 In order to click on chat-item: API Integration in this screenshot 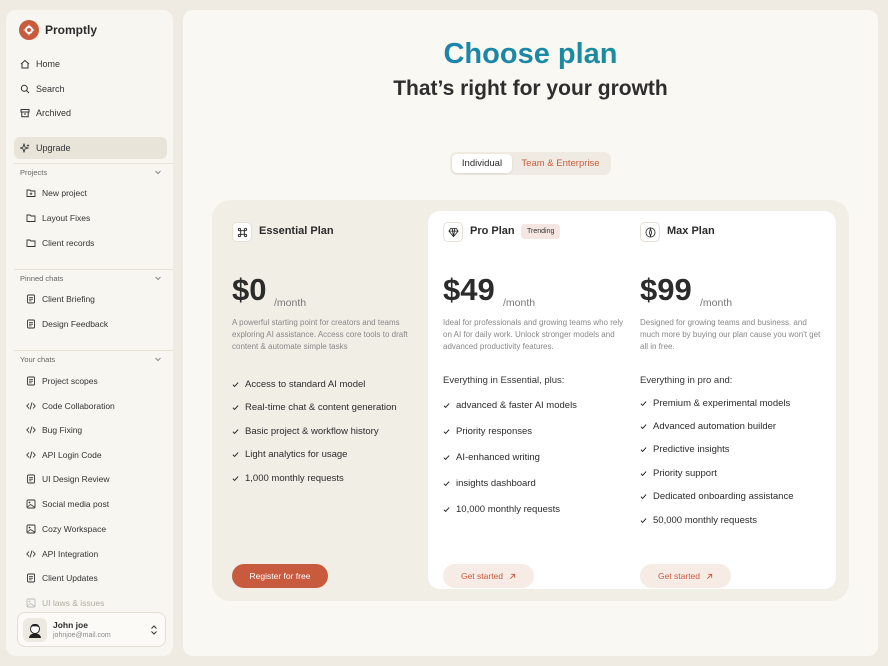, I will do `click(96, 554)`.